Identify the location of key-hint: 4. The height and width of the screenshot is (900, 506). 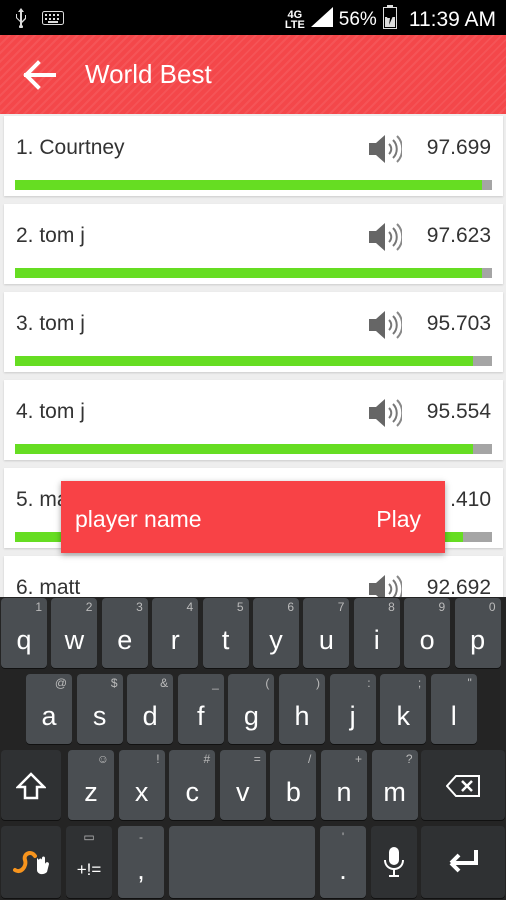
(190, 607).